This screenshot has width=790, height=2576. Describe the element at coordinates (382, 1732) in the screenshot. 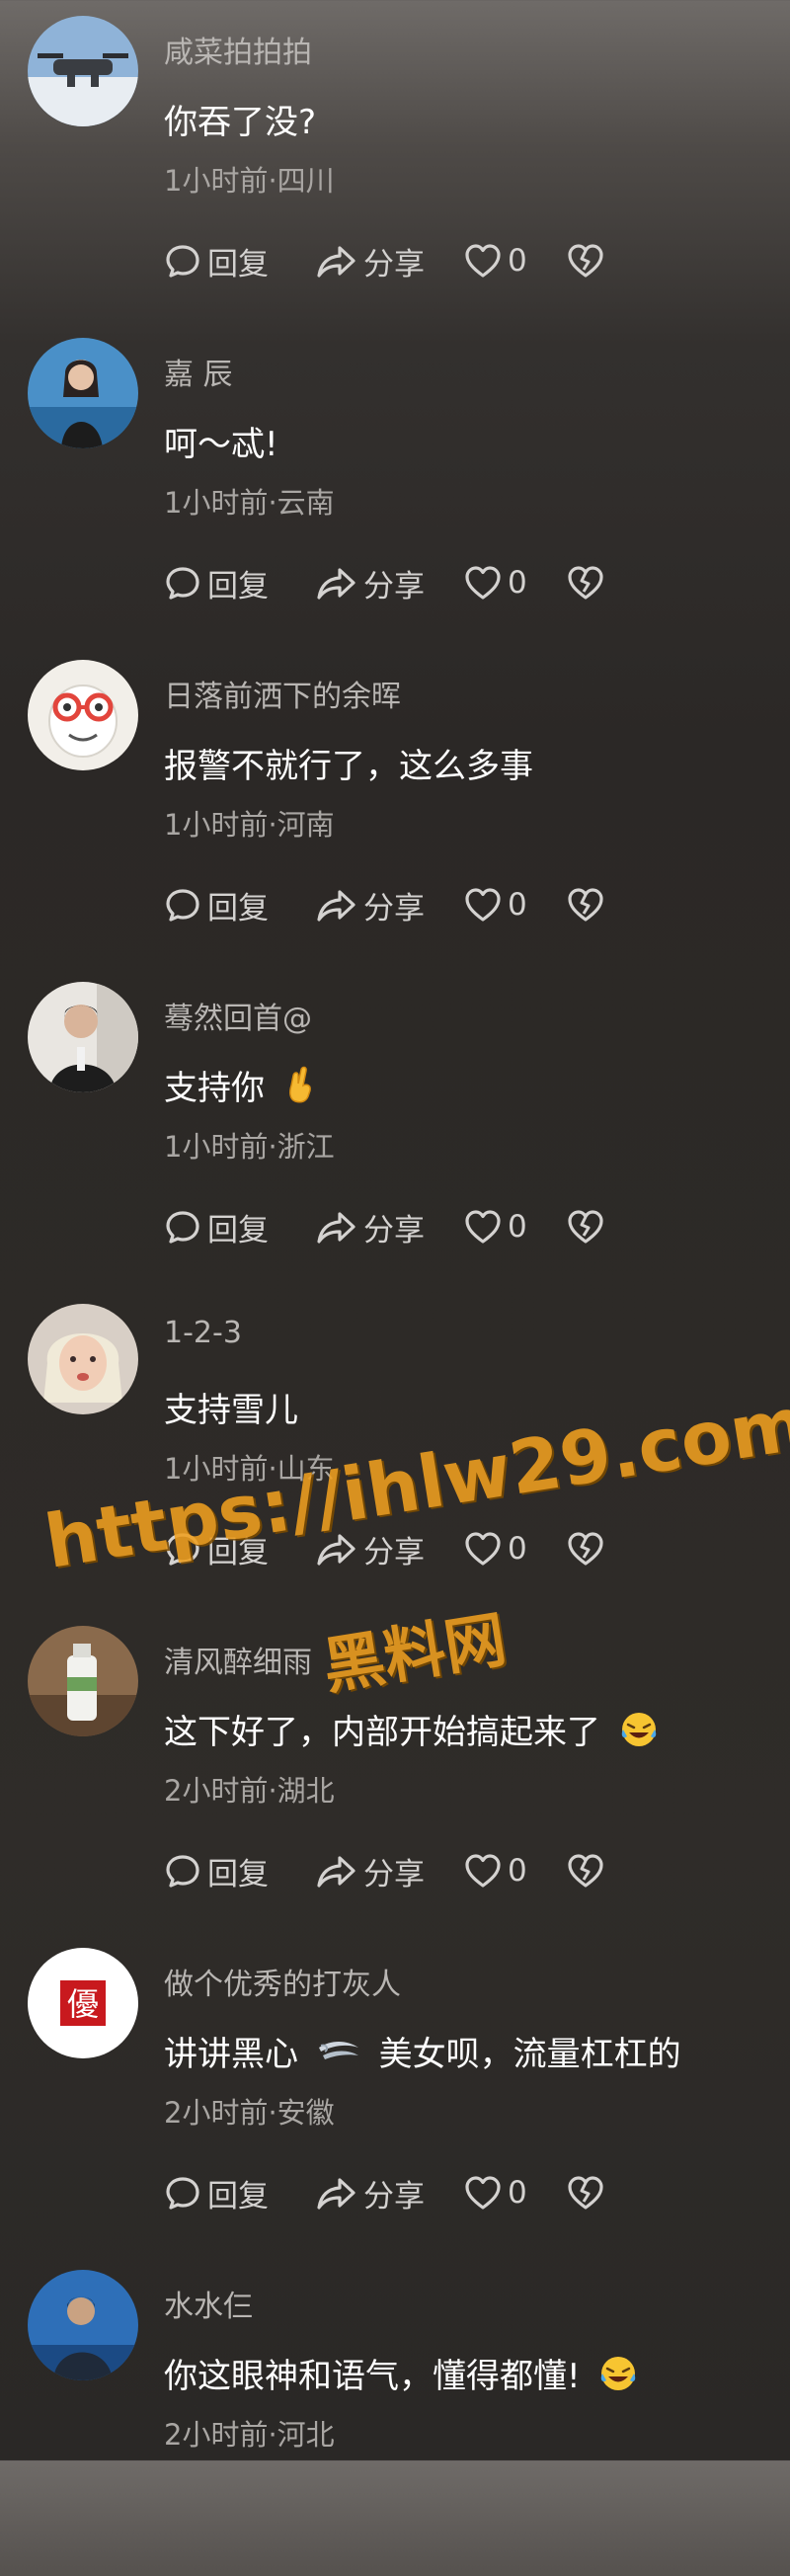

I see `comment-text-body: 这下好了，内部开始搞起来了` at that location.